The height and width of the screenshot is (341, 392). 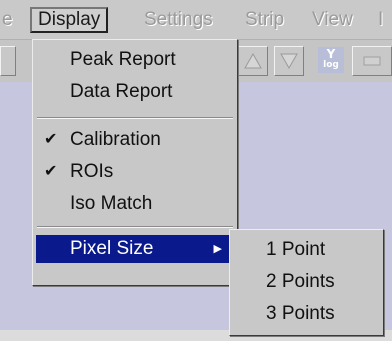 What do you see at coordinates (7, 20) in the screenshot?
I see `menu-edit: e` at bounding box center [7, 20].